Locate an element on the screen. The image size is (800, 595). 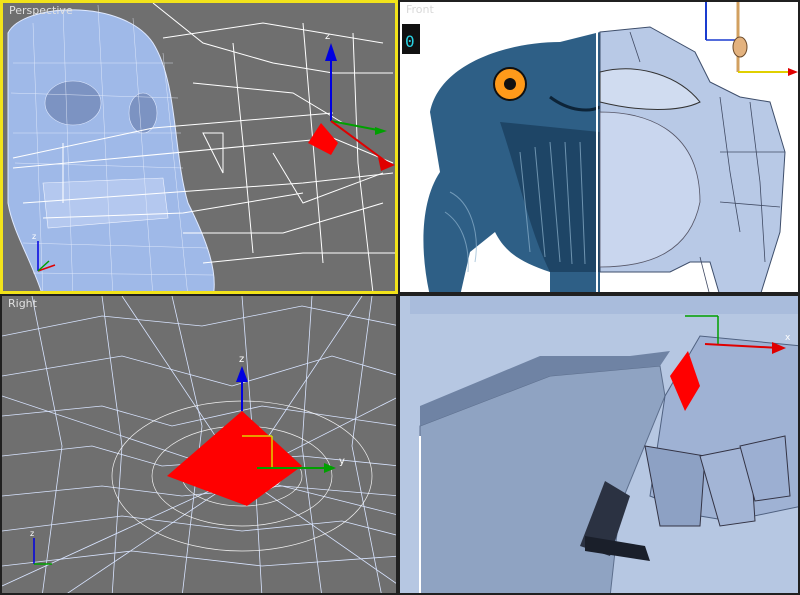
move-gizmo: z is located at coordinates (360, 101).